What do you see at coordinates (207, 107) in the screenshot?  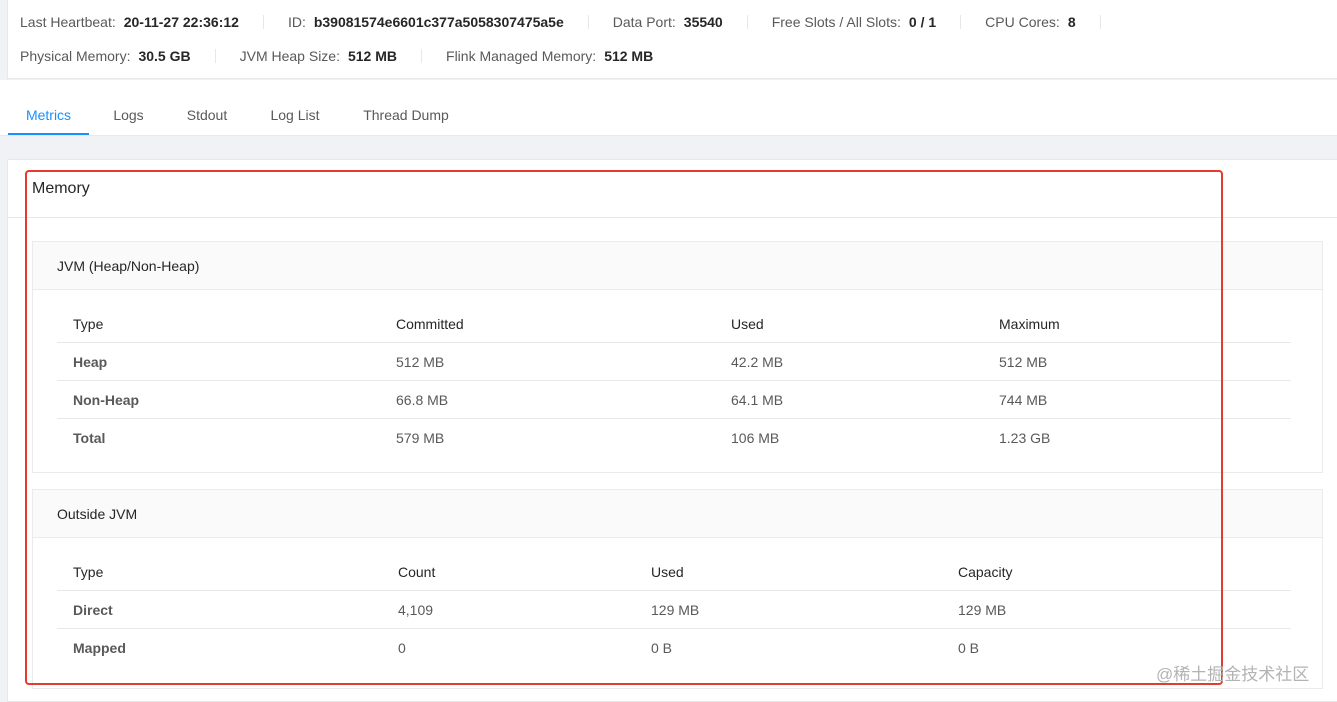 I see `tab-stdout: Stdout` at bounding box center [207, 107].